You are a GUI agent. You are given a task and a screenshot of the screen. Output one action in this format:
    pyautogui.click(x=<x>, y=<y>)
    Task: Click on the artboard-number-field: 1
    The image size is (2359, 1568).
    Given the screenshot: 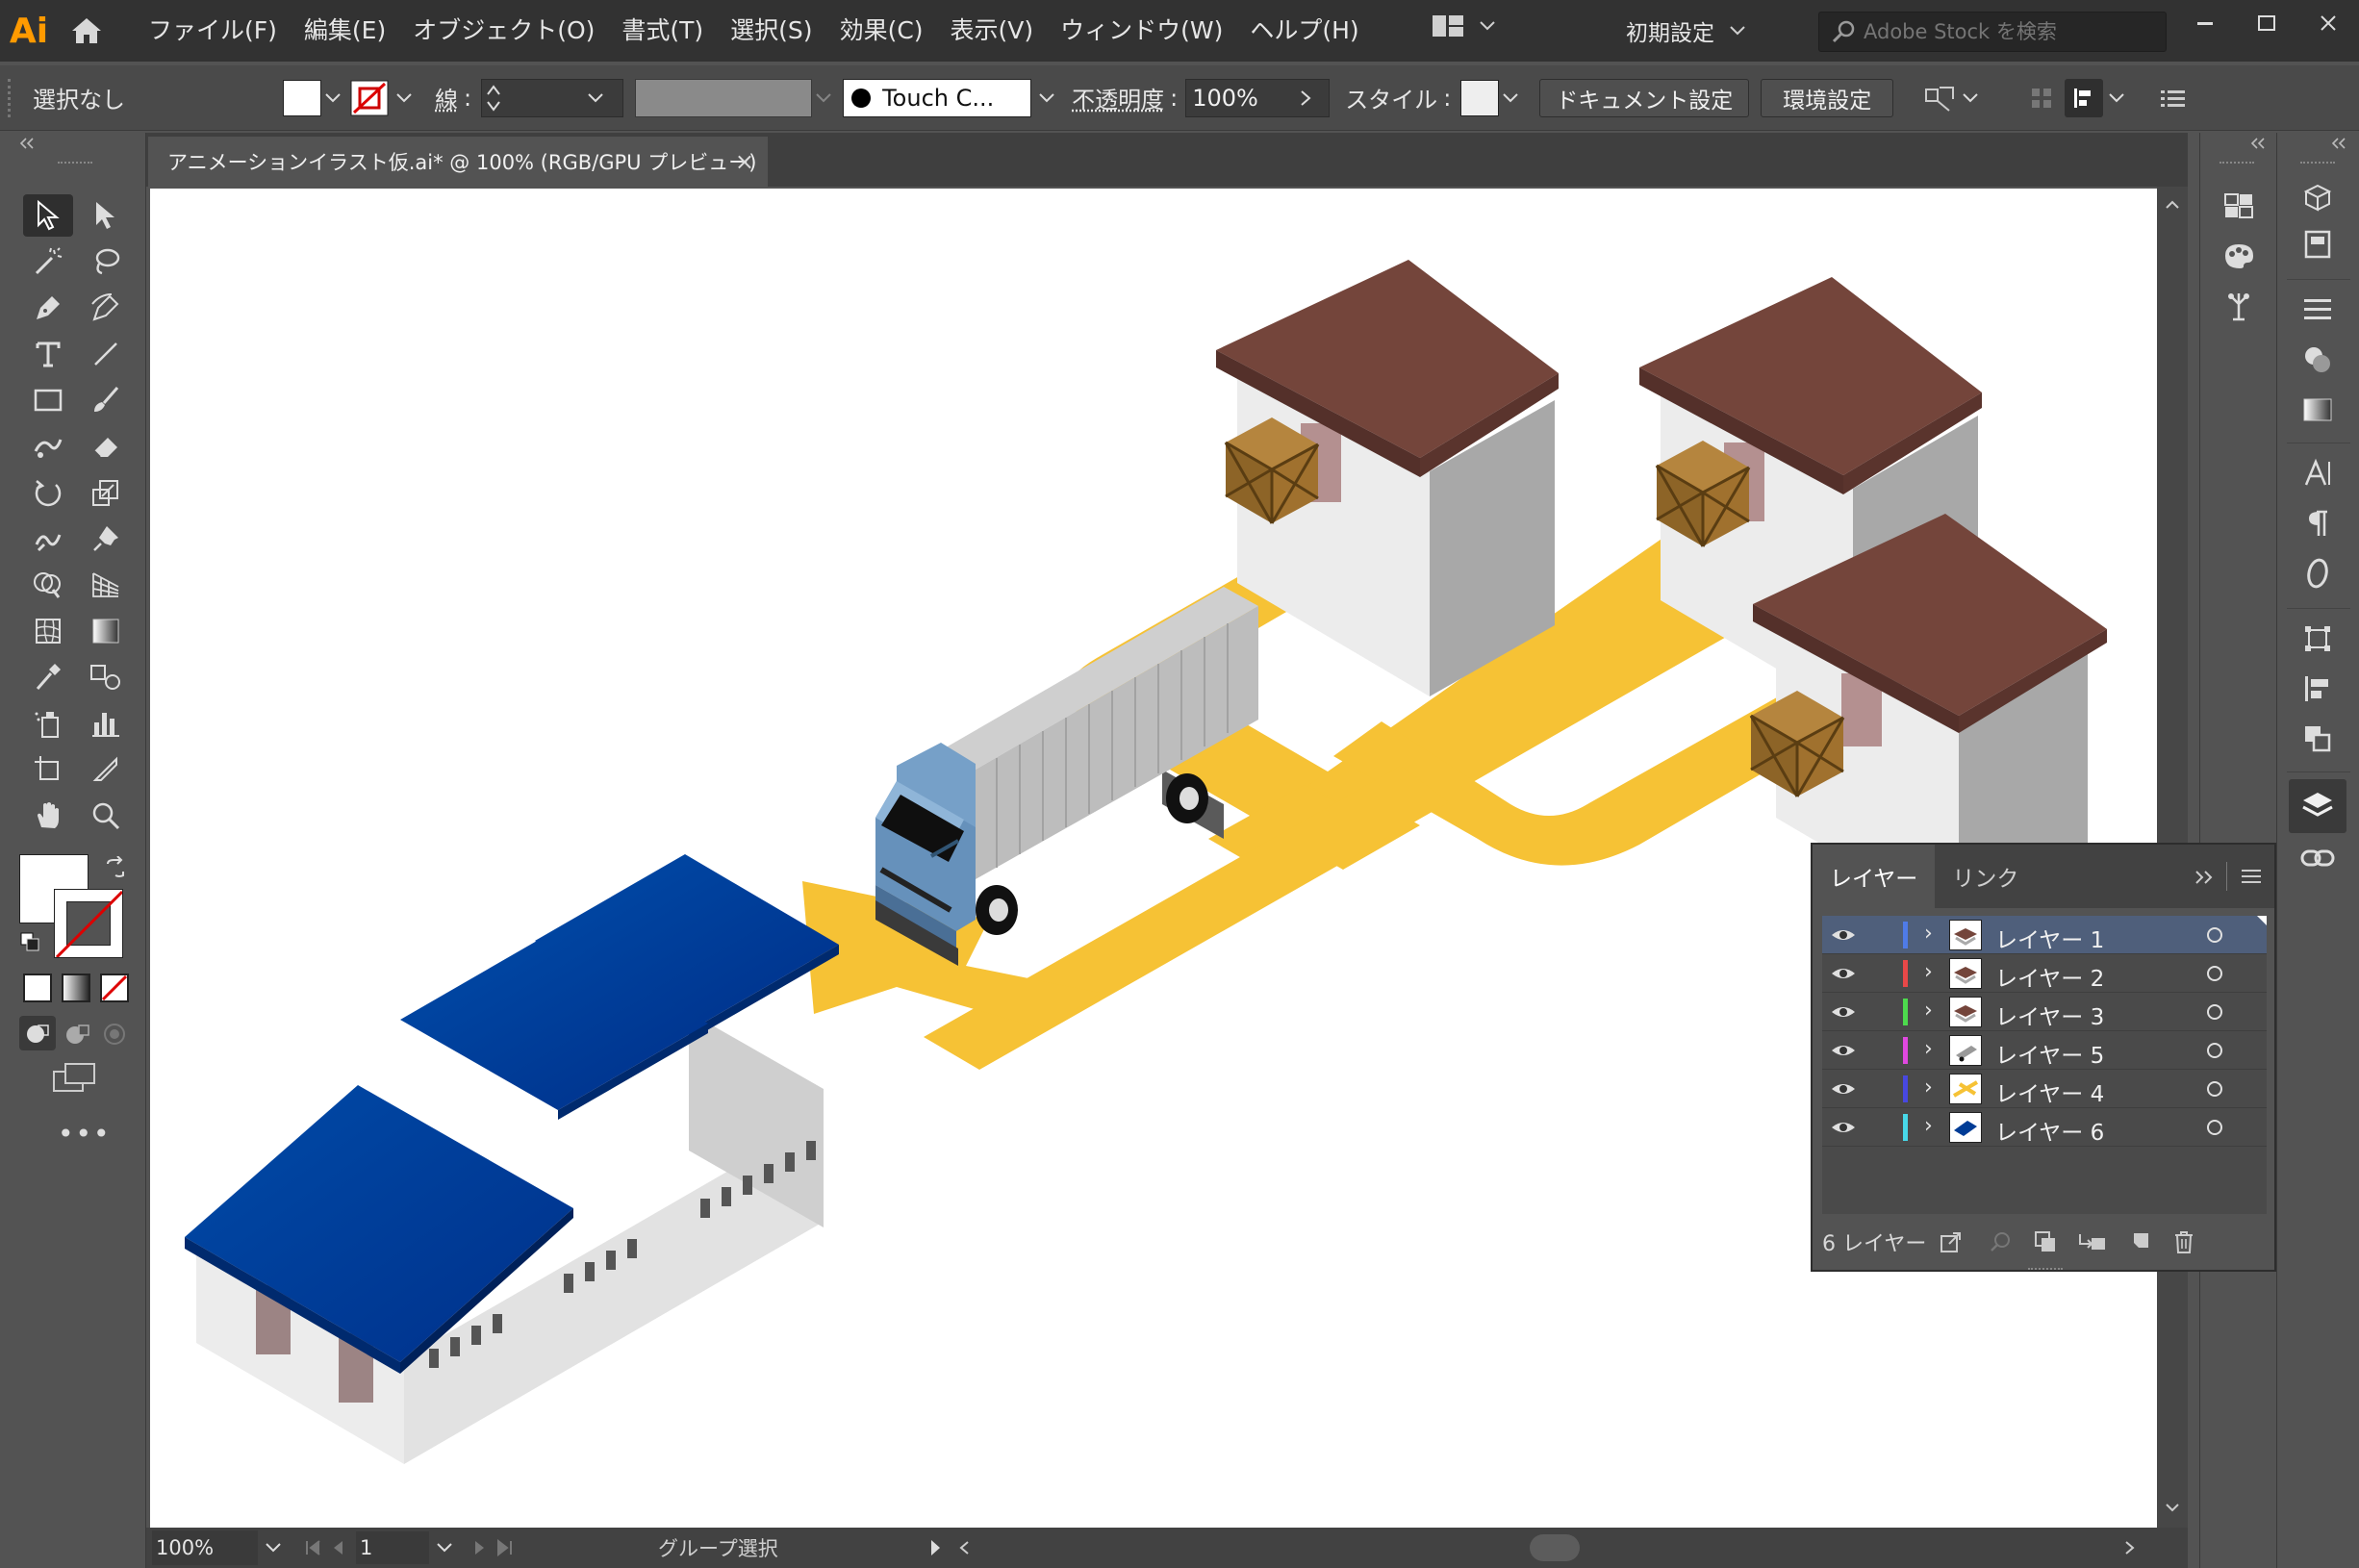 What is the action you would take?
    pyautogui.click(x=392, y=1547)
    